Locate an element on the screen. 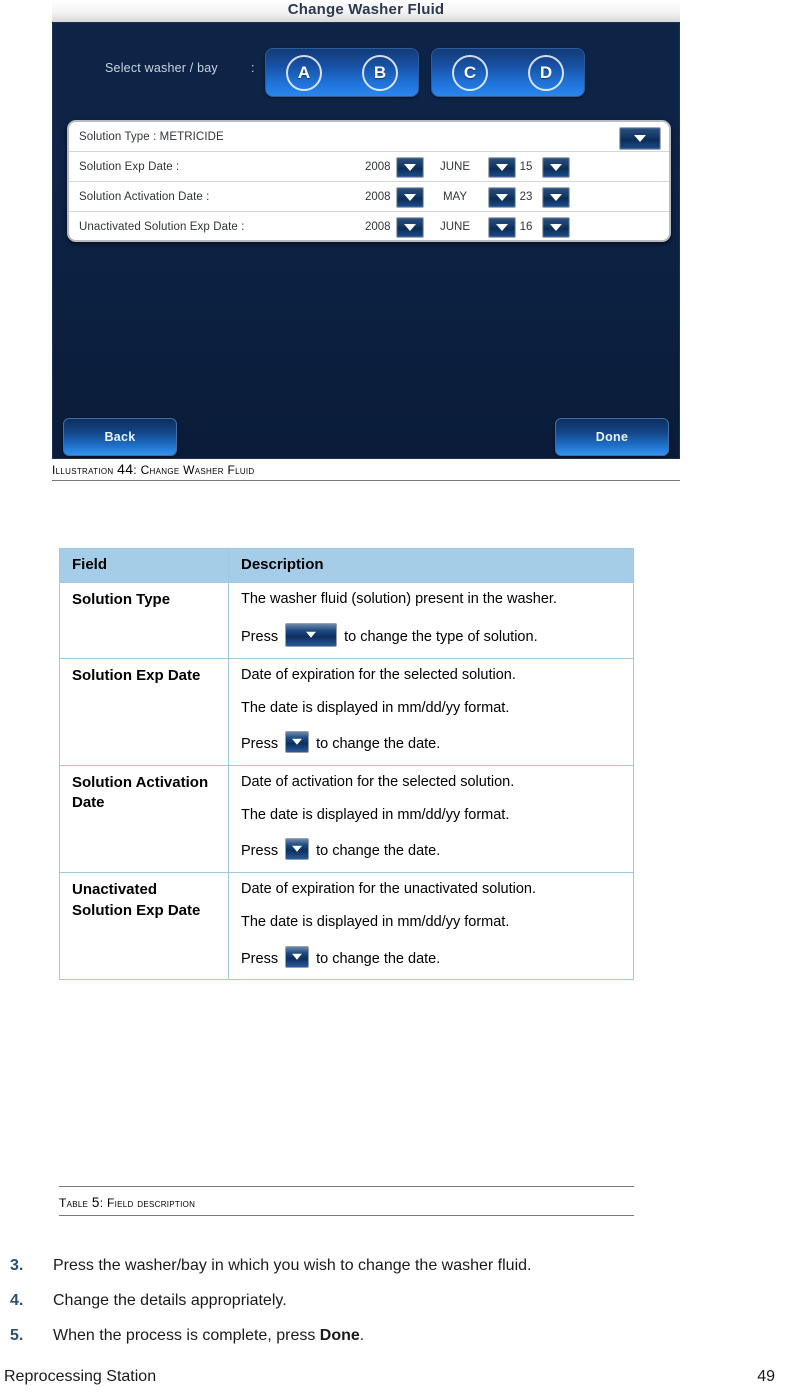 This screenshot has width=785, height=1395. cell-field-name: Unactivated Solution Exp Date is located at coordinates (144, 926).